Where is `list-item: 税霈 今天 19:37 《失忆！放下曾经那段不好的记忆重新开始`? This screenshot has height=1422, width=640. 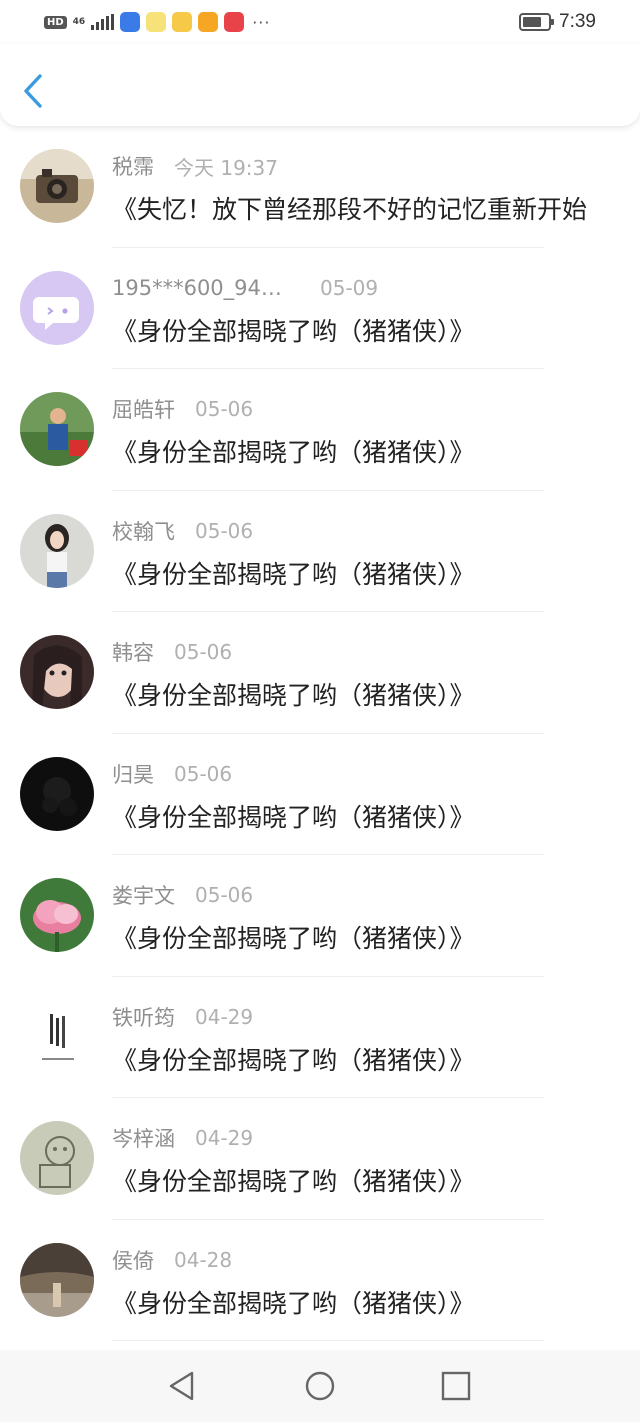 list-item: 税霈 今天 19:37 《失忆！放下曾经那段不好的记忆重新开始 is located at coordinates (320, 187).